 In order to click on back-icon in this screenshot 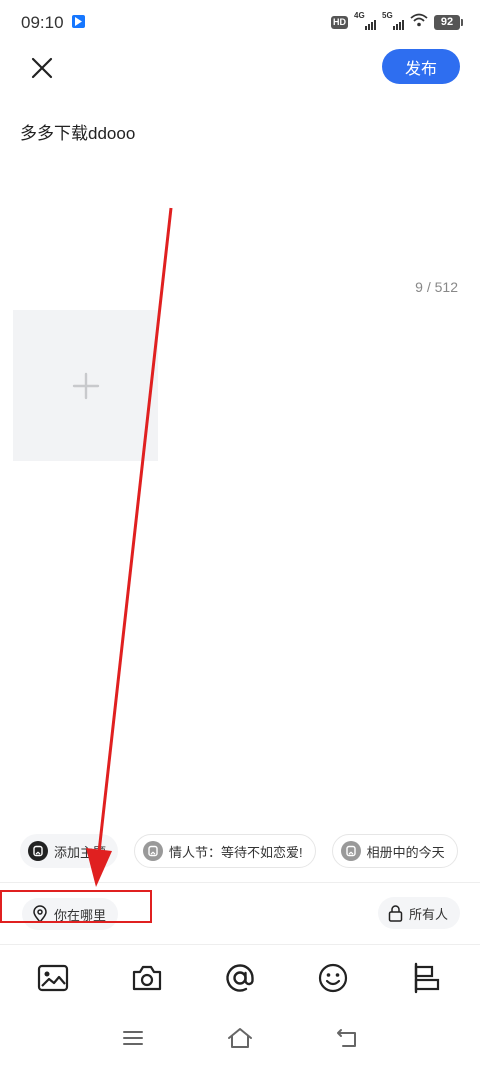, I will do `click(346, 1038)`.